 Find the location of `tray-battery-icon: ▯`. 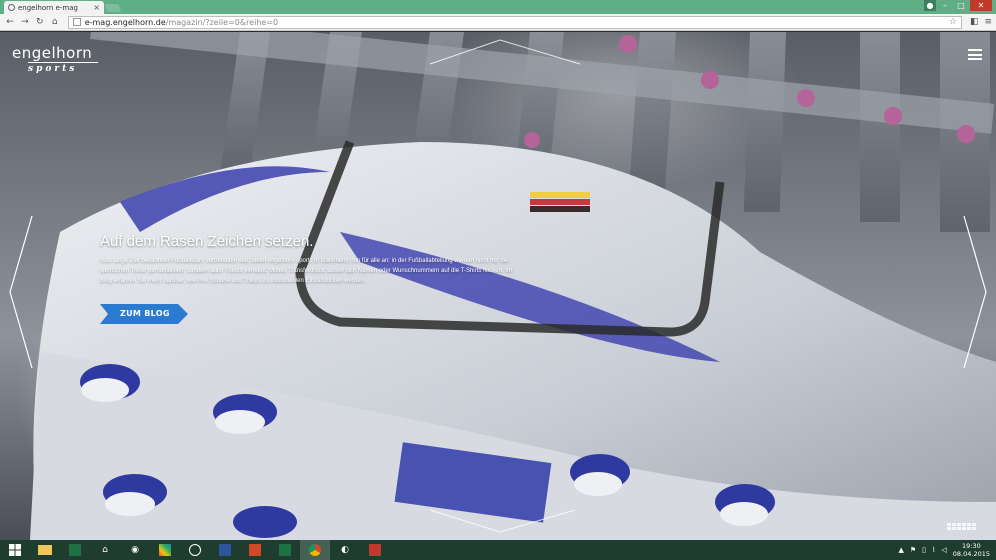

tray-battery-icon: ▯ is located at coordinates (924, 550).